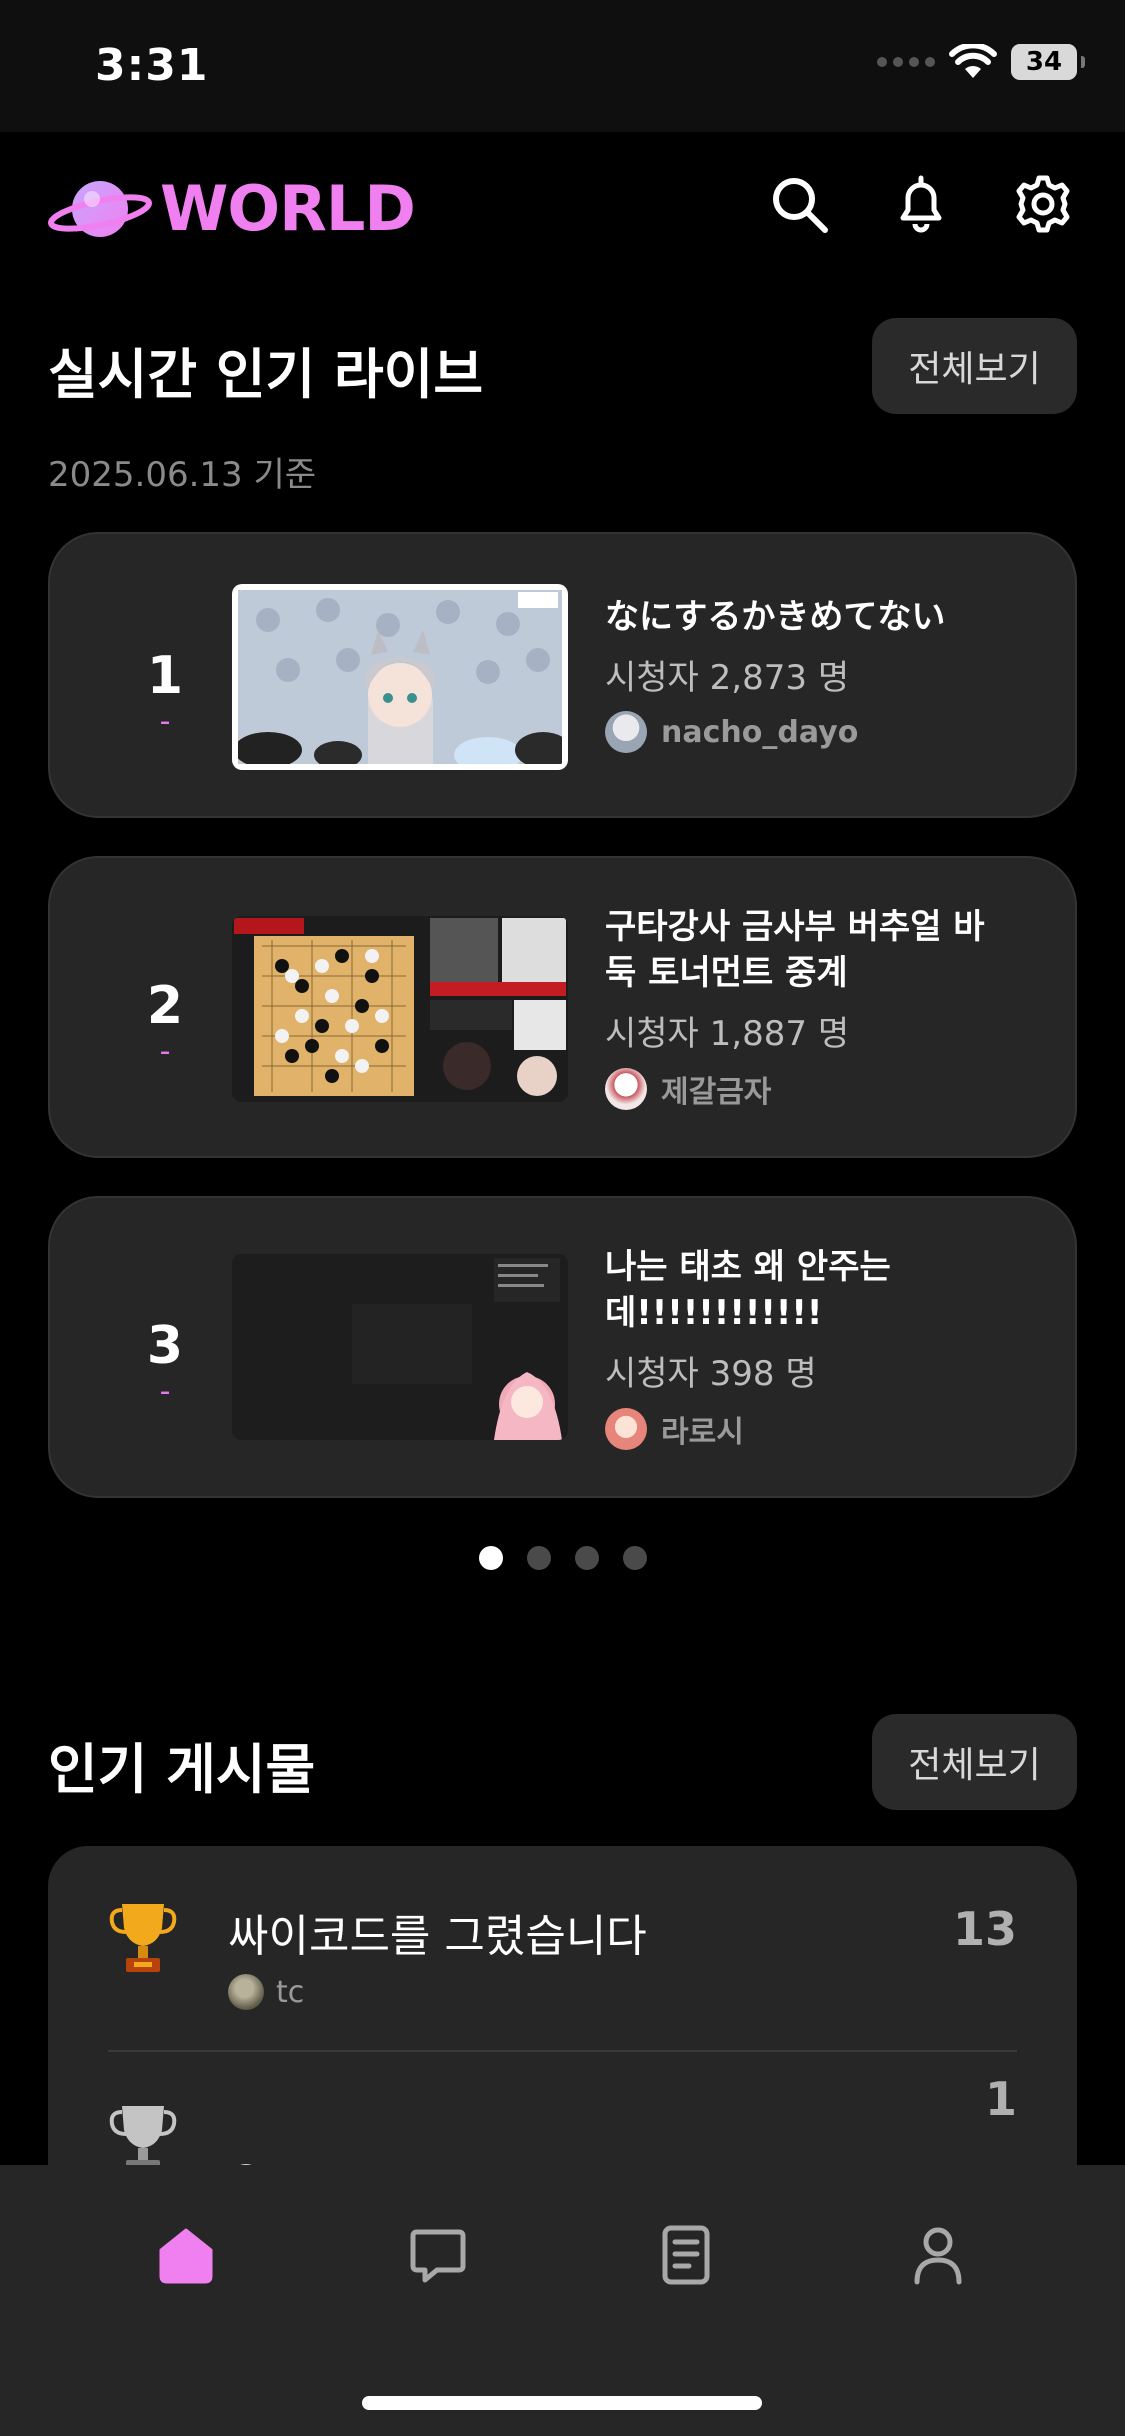  Describe the element at coordinates (810, 1089) in the screenshot. I see `streamer: 제갈금자` at that location.